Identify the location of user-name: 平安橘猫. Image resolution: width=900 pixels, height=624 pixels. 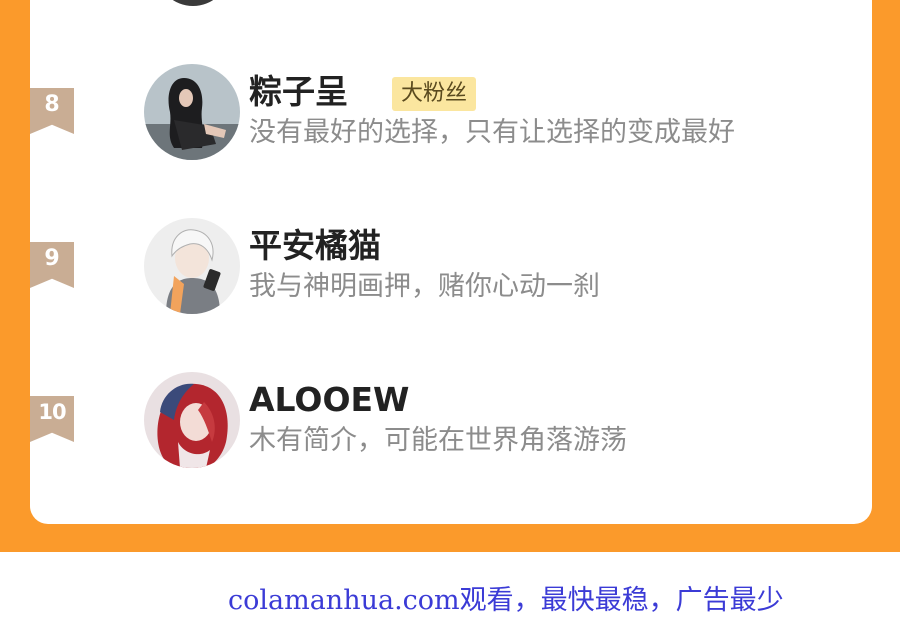
(315, 246).